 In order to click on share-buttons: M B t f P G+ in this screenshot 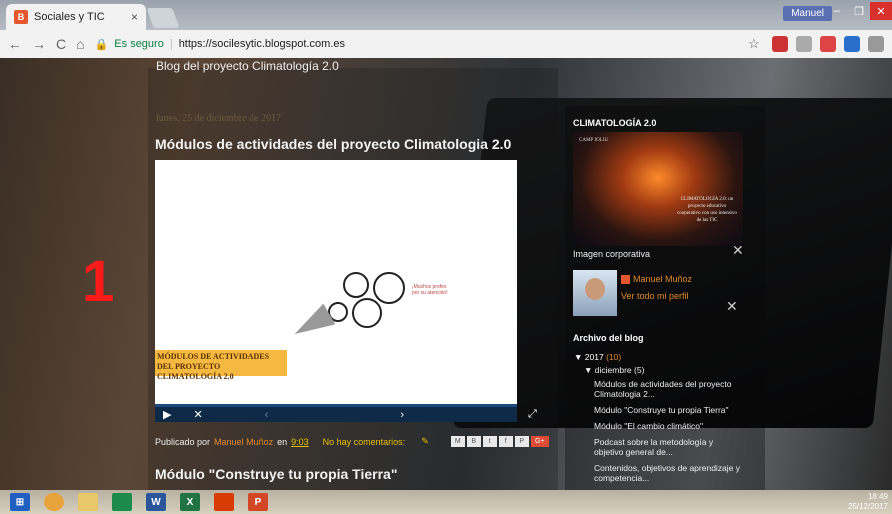, I will do `click(499, 441)`.